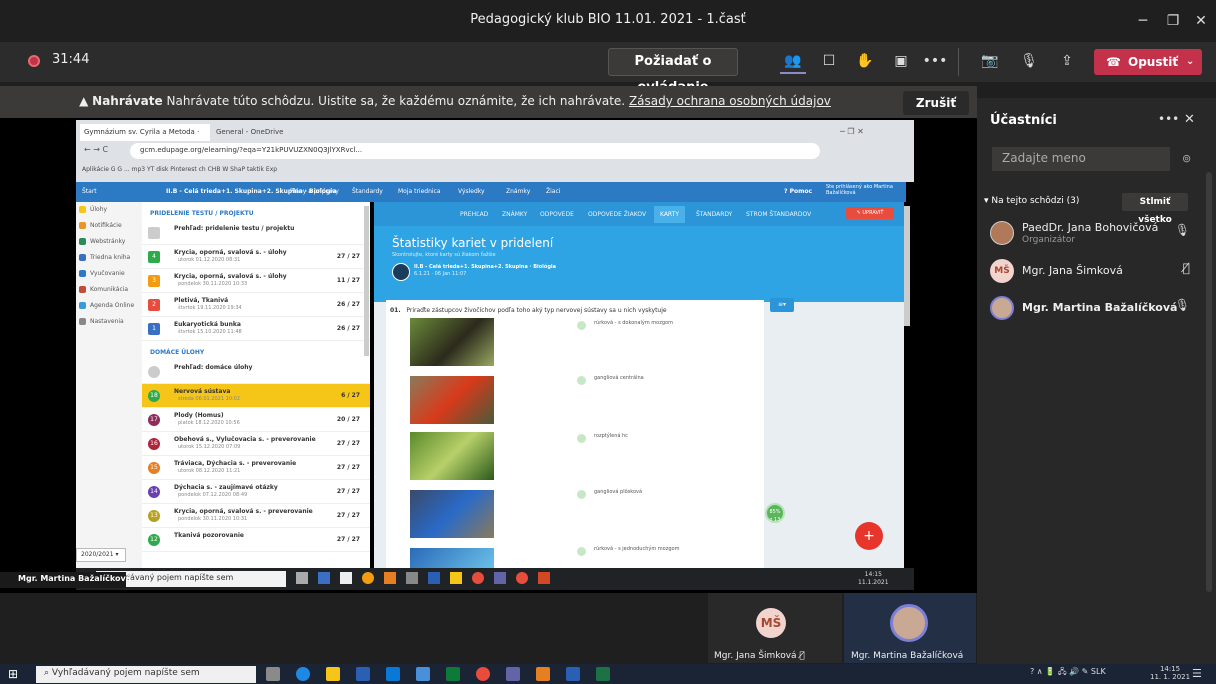 This screenshot has width=1216, height=684. What do you see at coordinates (146, 674) in the screenshot?
I see `taskbar-search: ⌕ Vyhľadávaný pojem napíšte sem` at bounding box center [146, 674].